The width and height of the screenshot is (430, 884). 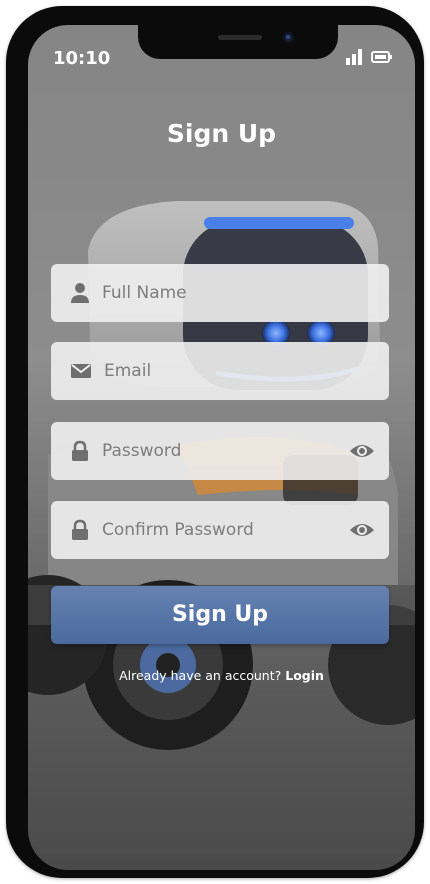 I want to click on mail-icon, so click(x=81, y=371).